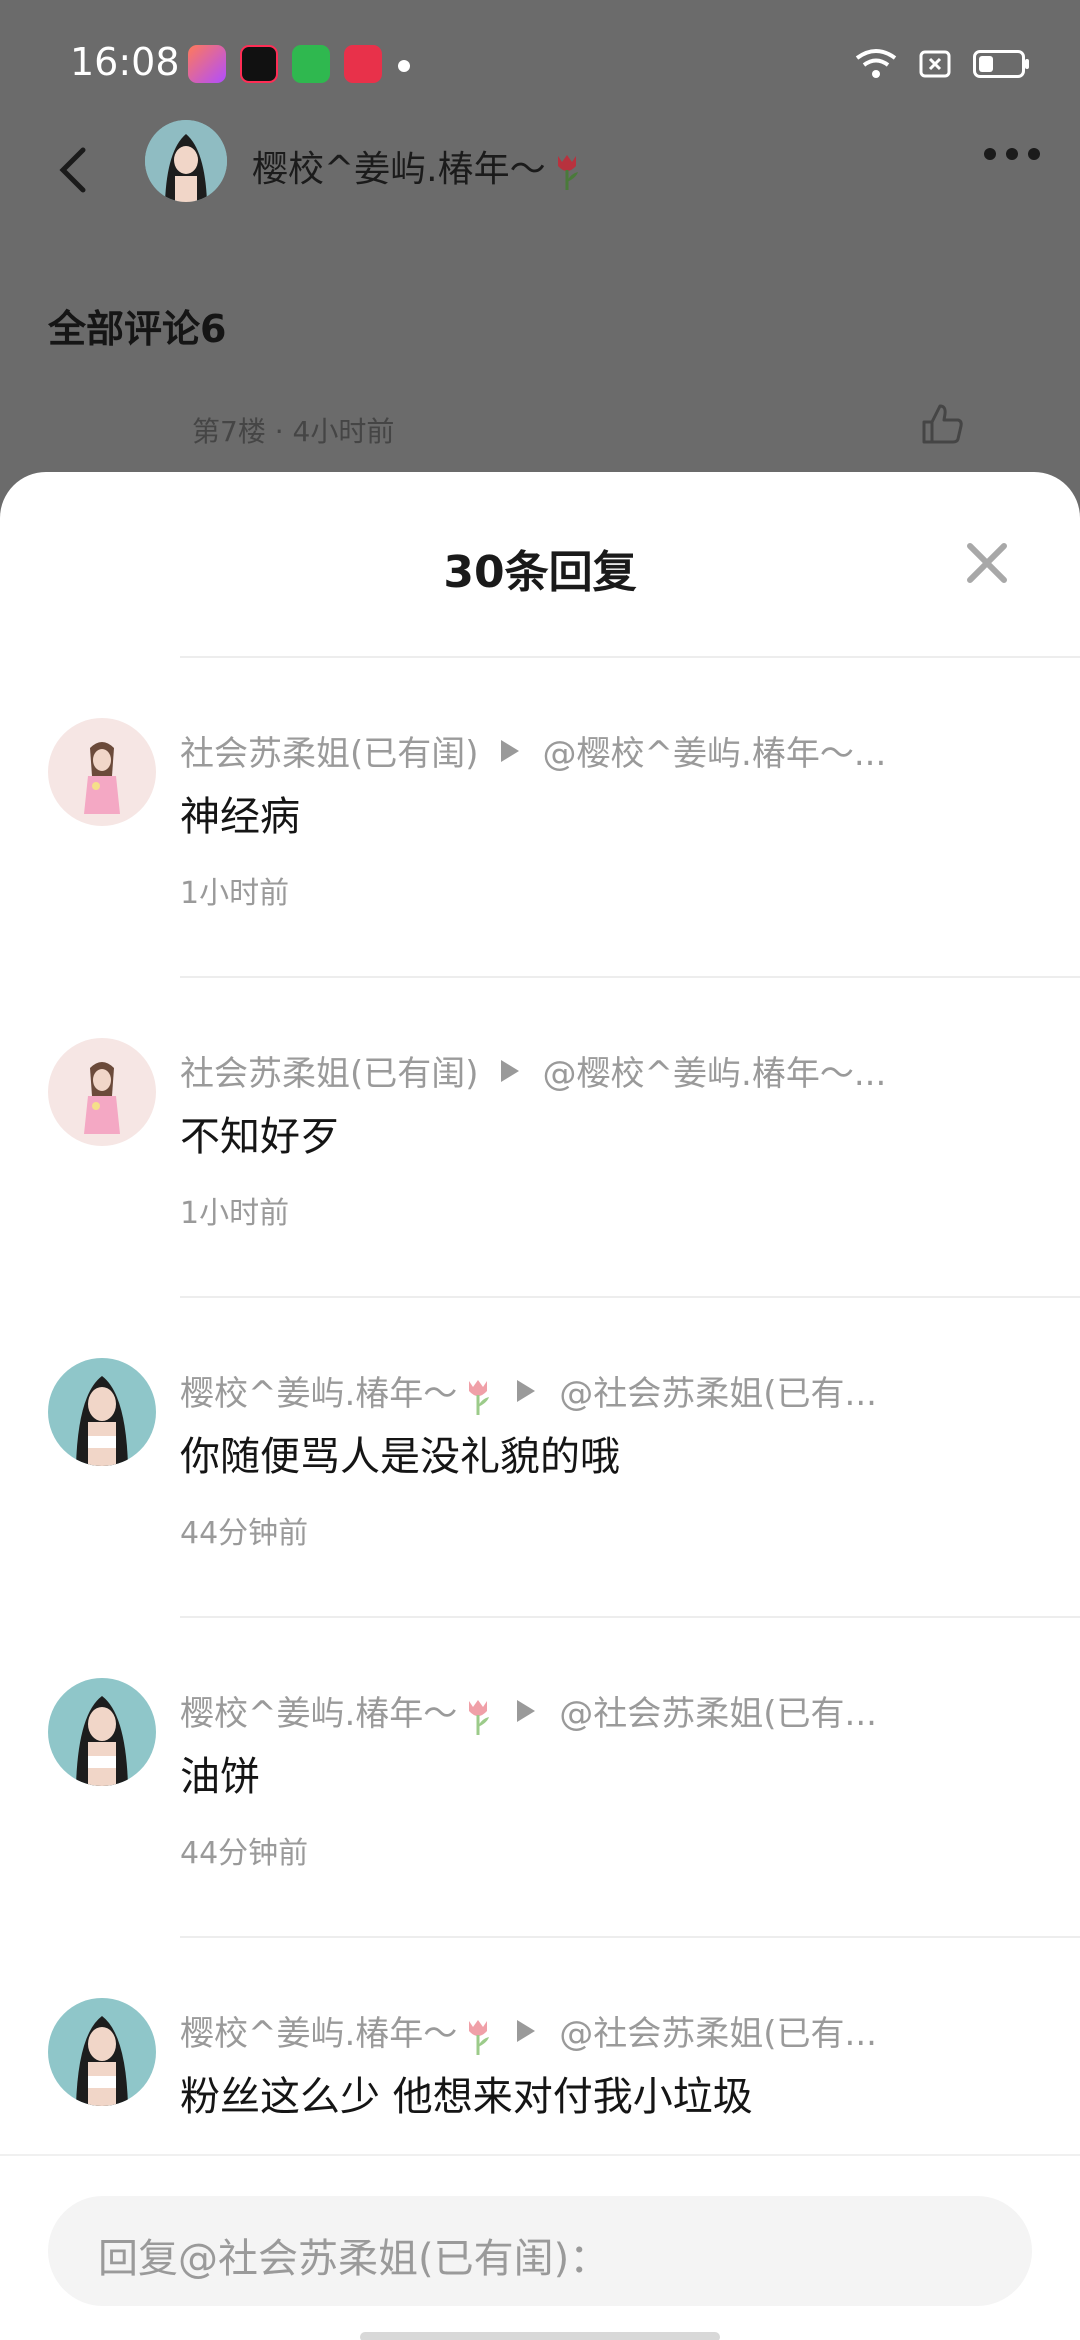 Image resolution: width=1080 pixels, height=2340 pixels. I want to click on reply-item: 社会苏柔姐(已有闺) @樱校^姜屿.椿年～... 神经病 1小时前, so click(540, 878).